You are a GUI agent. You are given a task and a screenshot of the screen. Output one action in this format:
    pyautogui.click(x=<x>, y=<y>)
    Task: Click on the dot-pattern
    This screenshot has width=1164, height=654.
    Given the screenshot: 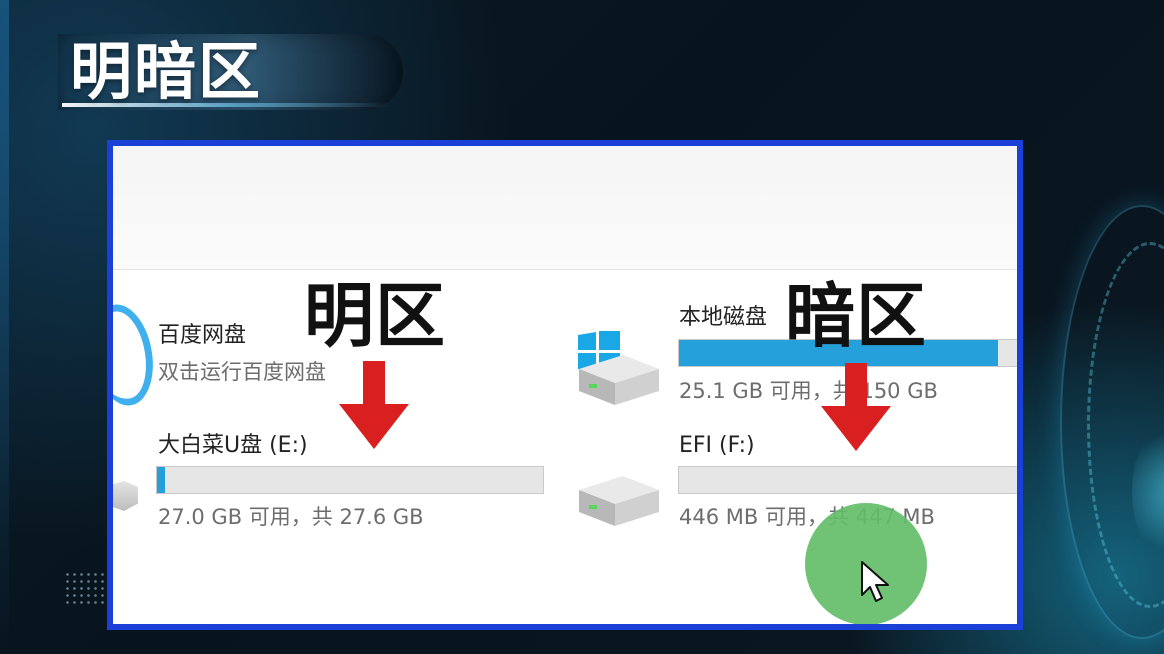 What is the action you would take?
    pyautogui.click(x=85, y=589)
    